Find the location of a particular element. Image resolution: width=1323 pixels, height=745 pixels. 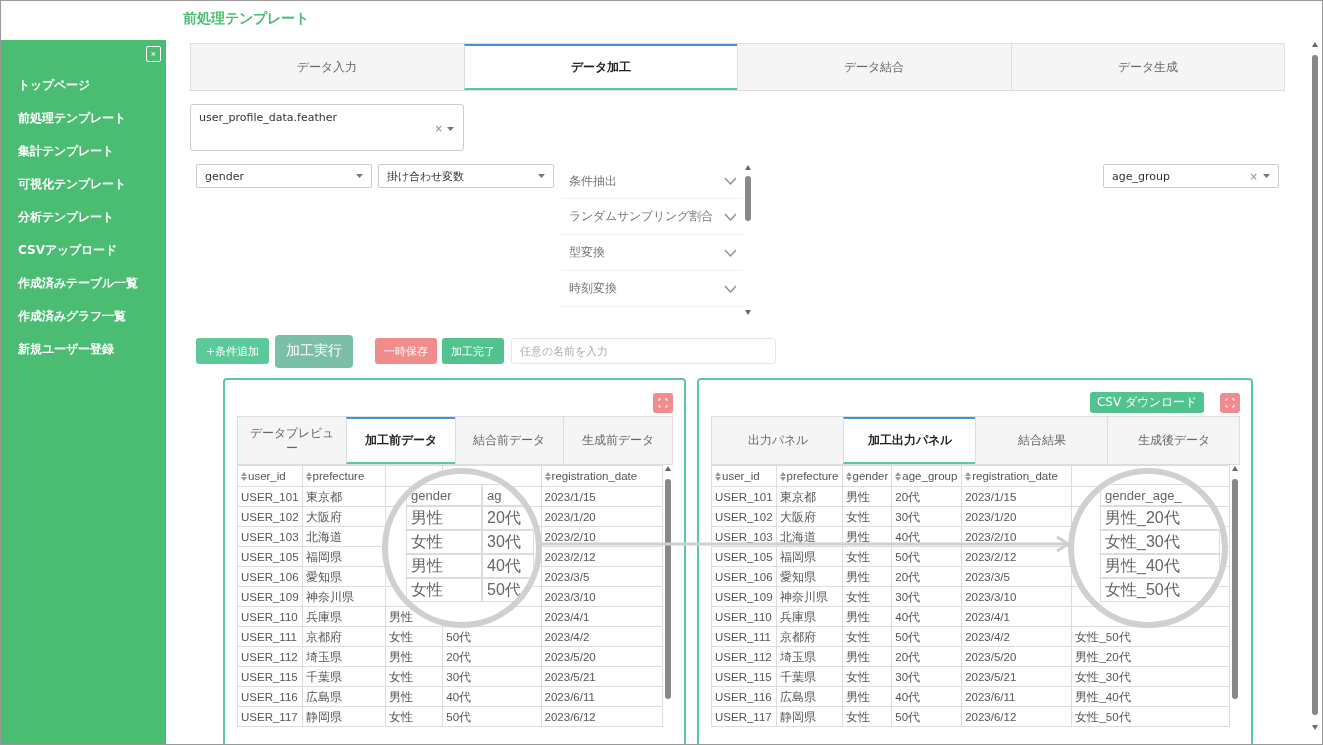

table-cell: 神奈川県 is located at coordinates (329, 596).